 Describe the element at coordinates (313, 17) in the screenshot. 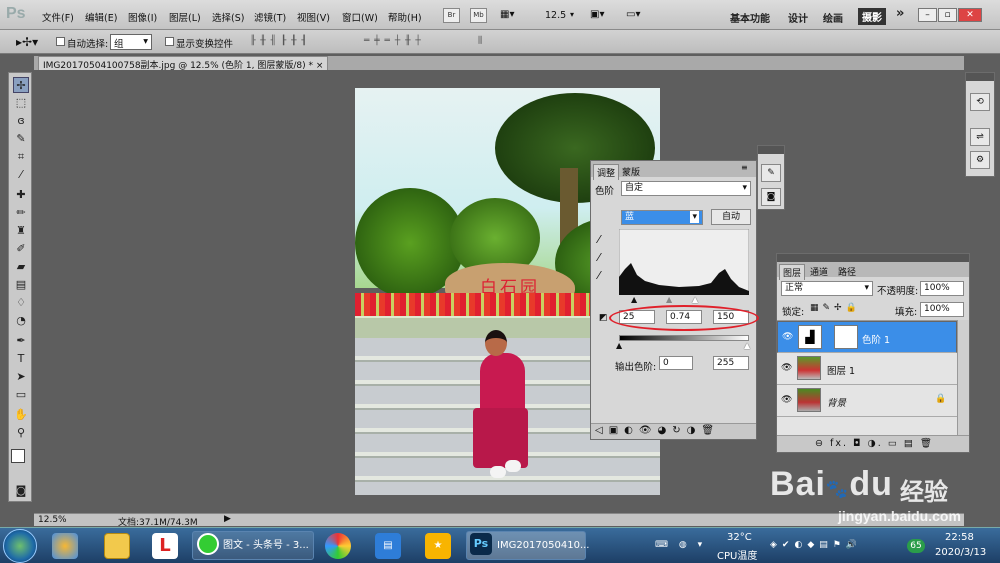

I see `menu-view: 视图(V)` at that location.